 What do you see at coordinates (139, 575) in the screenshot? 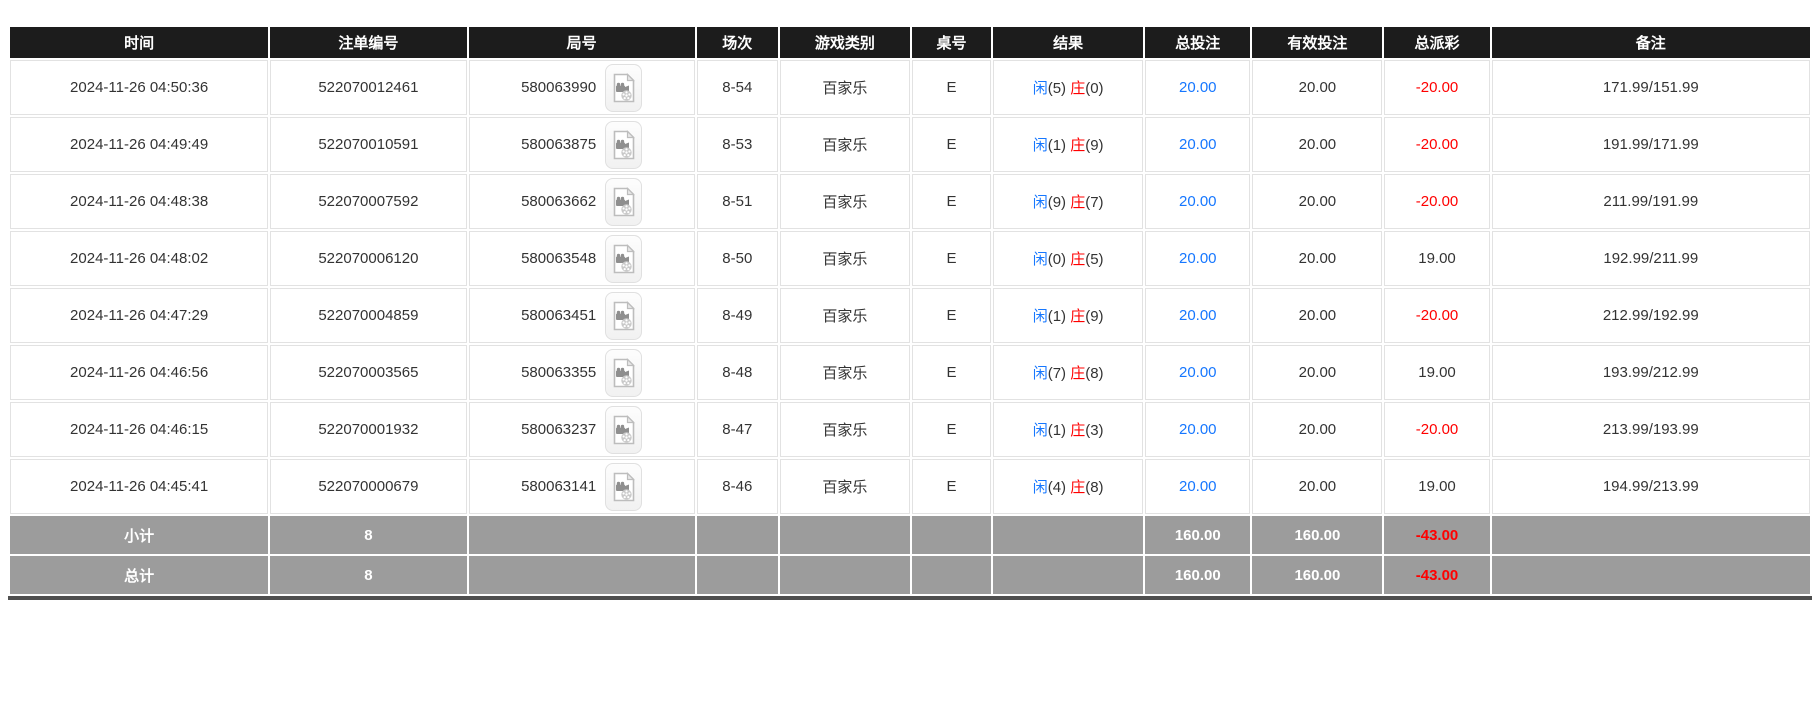
I see `summary-label: 总计` at bounding box center [139, 575].